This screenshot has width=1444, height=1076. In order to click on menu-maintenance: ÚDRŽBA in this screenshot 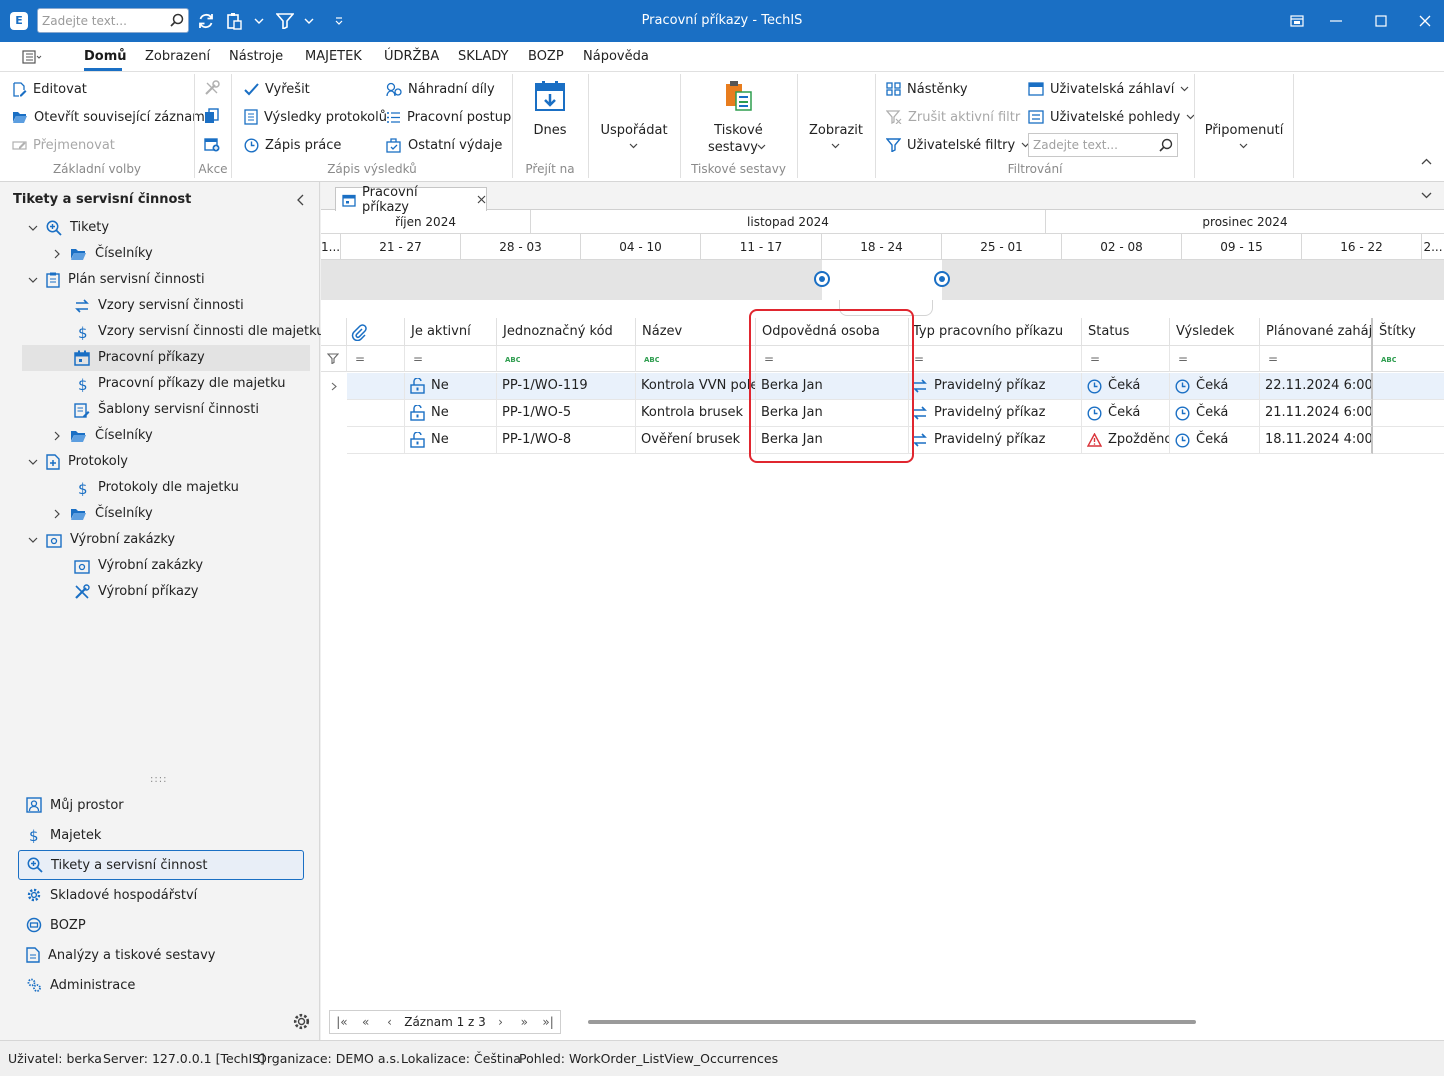, I will do `click(411, 57)`.